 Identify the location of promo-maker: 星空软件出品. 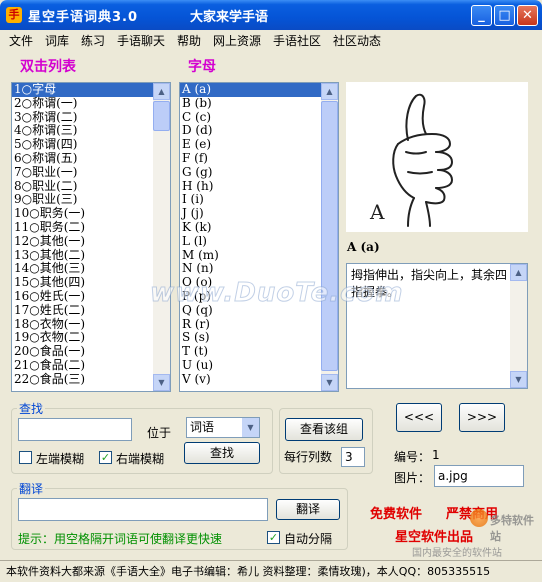
(434, 537).